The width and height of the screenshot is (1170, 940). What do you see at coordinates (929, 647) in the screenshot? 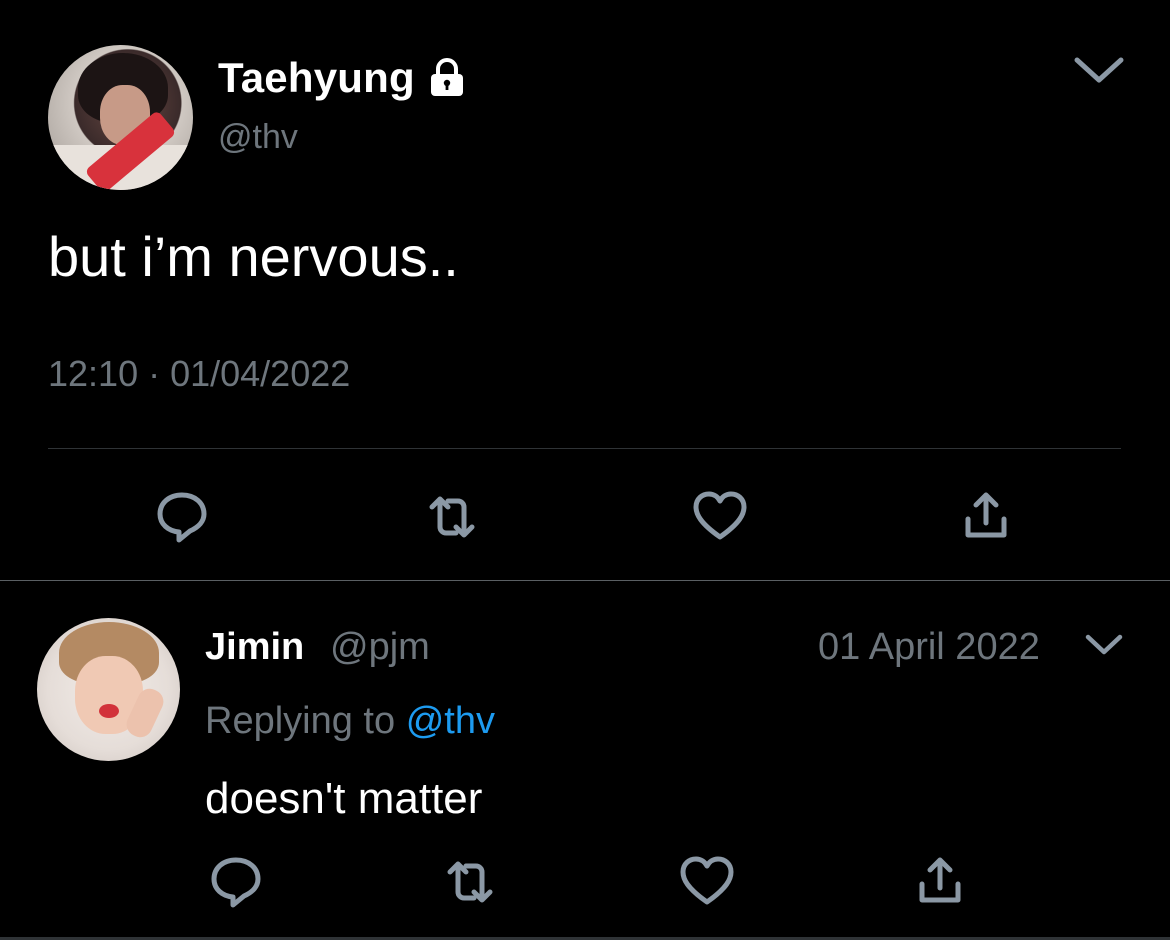
I see `reply-date: 01 April 2022` at bounding box center [929, 647].